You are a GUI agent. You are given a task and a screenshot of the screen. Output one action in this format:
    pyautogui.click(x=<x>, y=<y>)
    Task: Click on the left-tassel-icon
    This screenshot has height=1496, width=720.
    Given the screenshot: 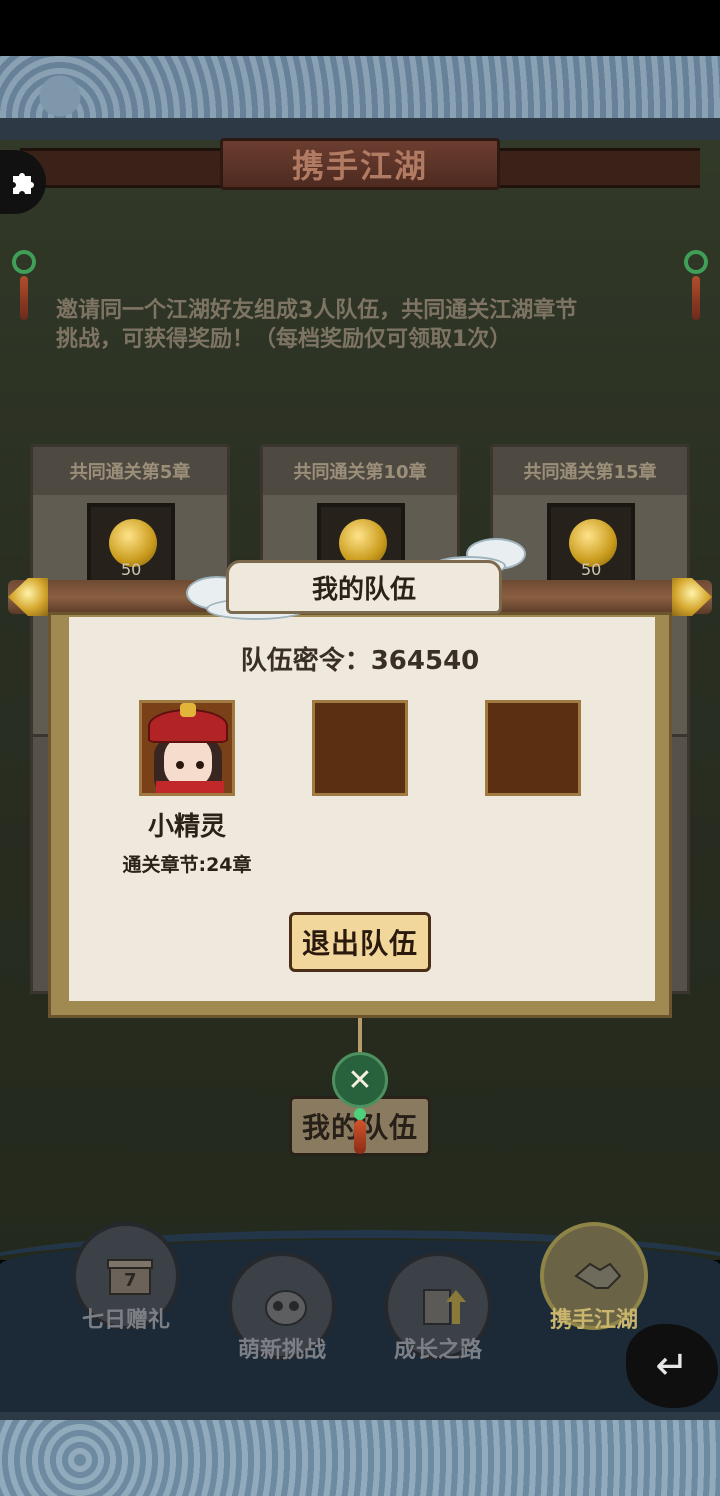 What is the action you would take?
    pyautogui.click(x=24, y=285)
    